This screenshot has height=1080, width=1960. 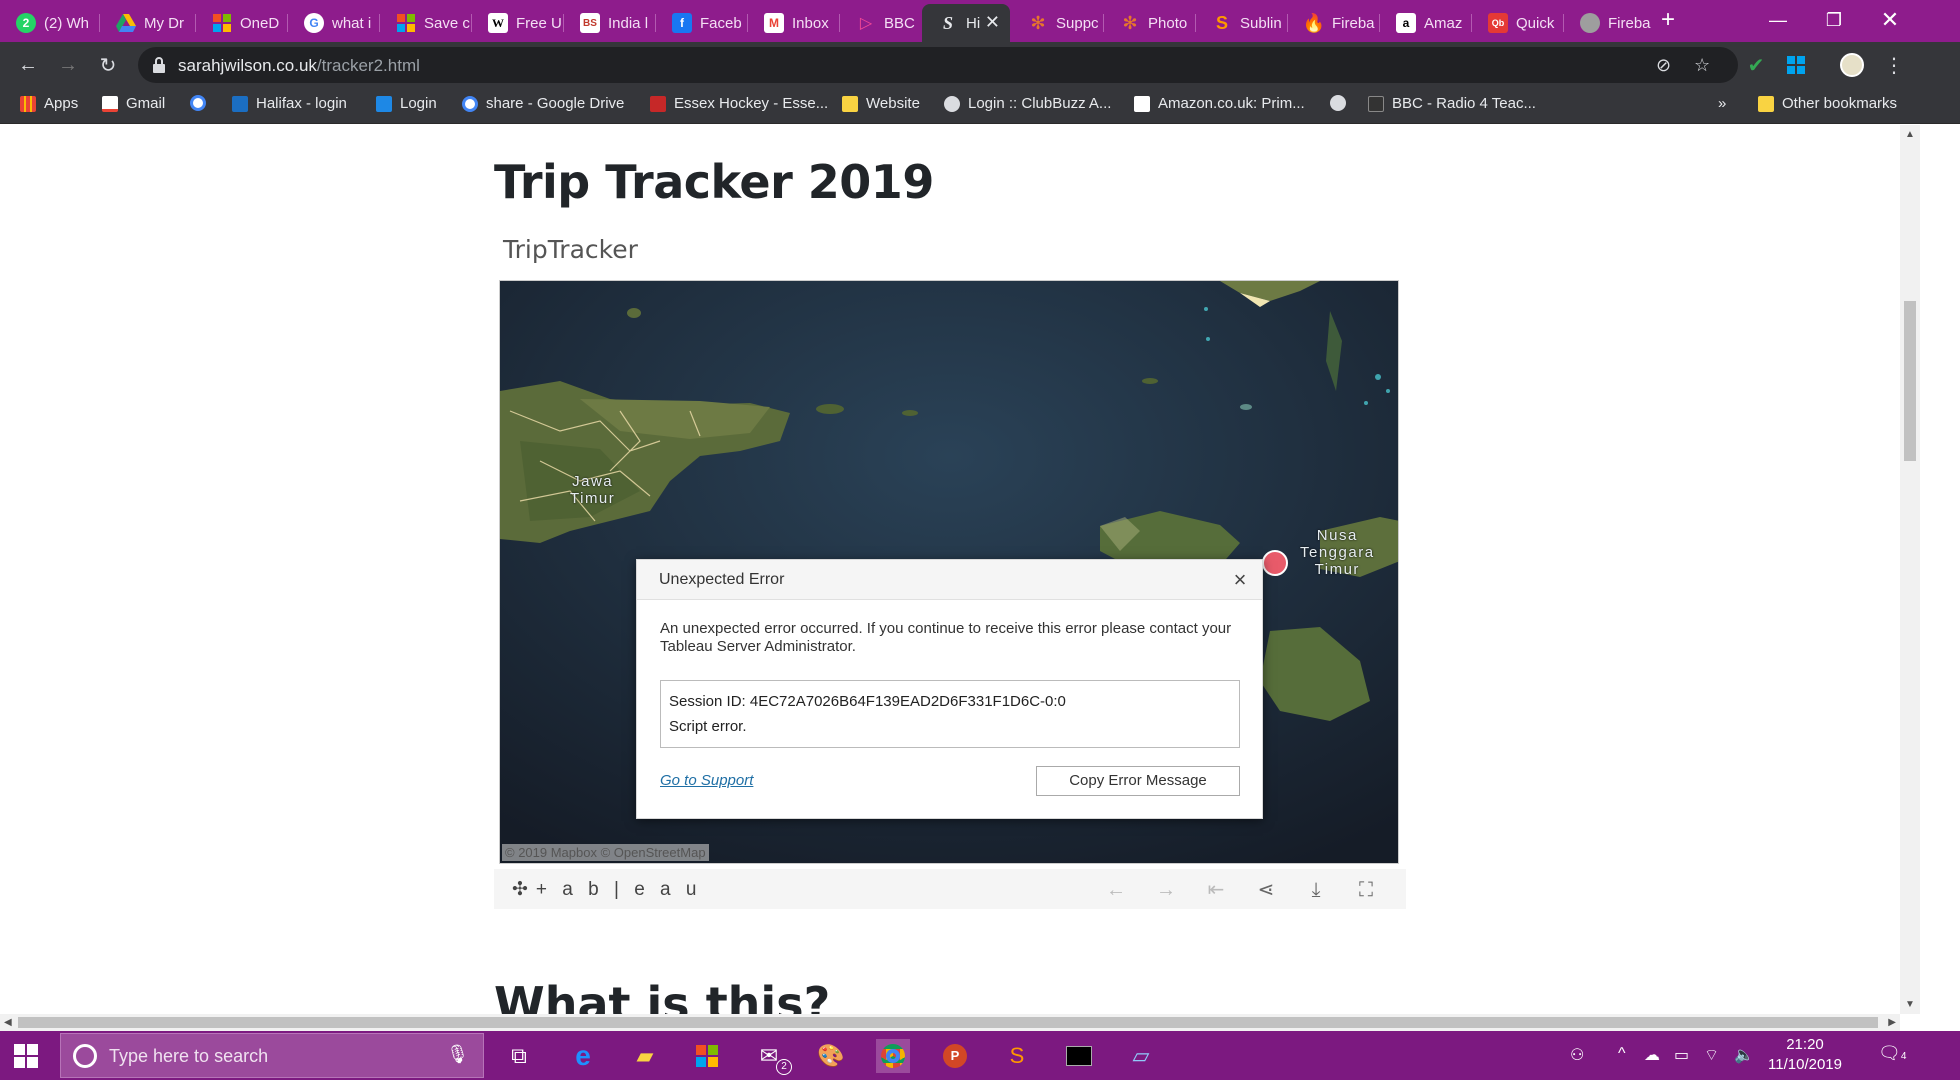 I want to click on star-icon: ☆, so click(x=1702, y=65).